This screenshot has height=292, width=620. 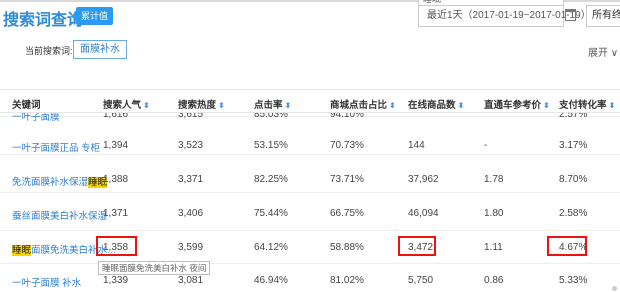 What do you see at coordinates (573, 179) in the screenshot?
I see `cell-conversion: 8.70%` at bounding box center [573, 179].